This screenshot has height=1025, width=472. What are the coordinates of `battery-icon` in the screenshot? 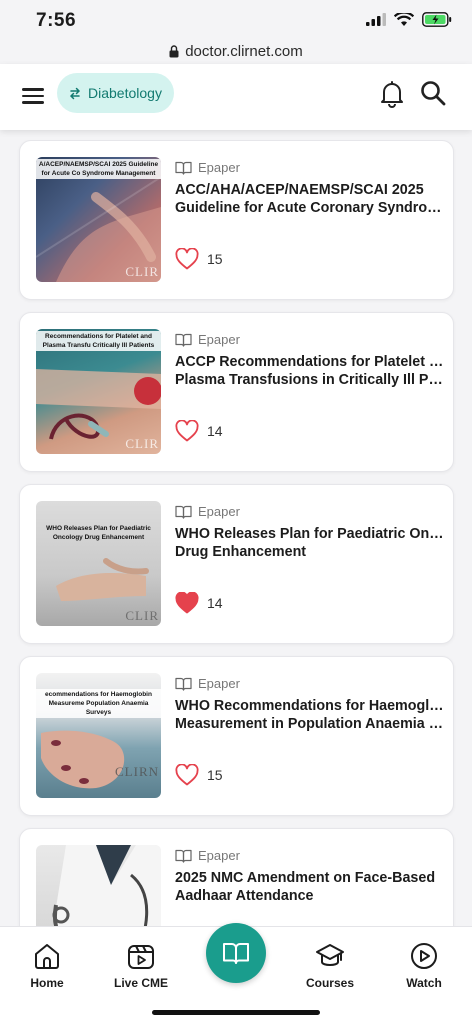 It's located at (437, 19).